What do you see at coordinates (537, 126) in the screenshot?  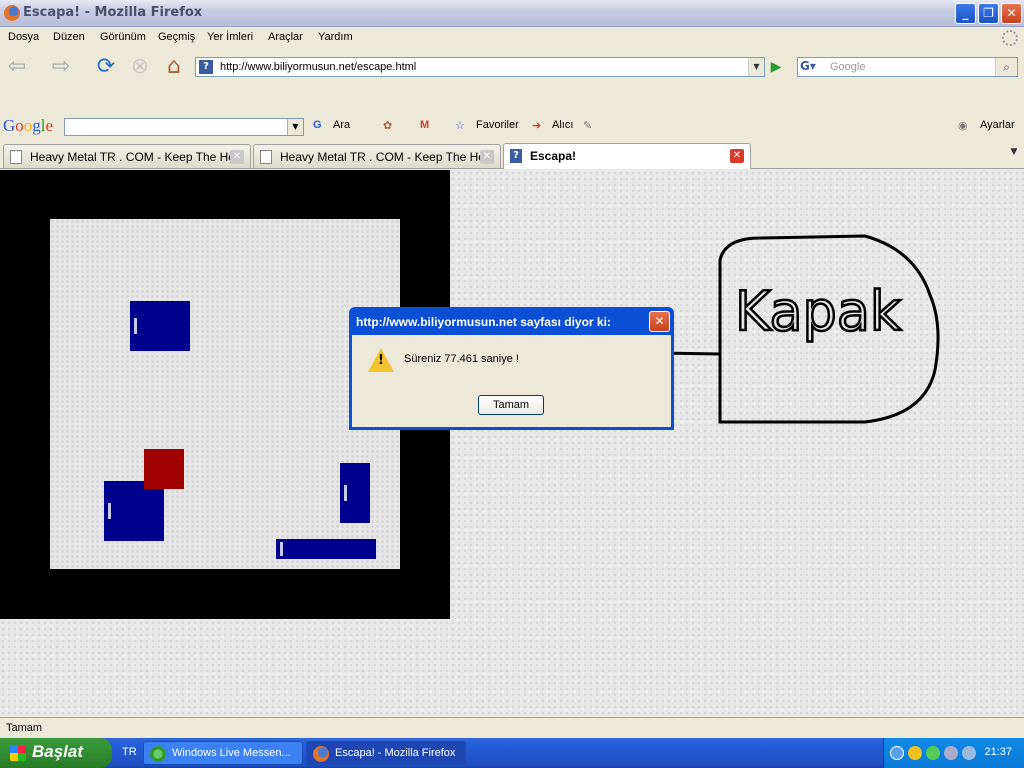 I see `send-icon: ➔` at bounding box center [537, 126].